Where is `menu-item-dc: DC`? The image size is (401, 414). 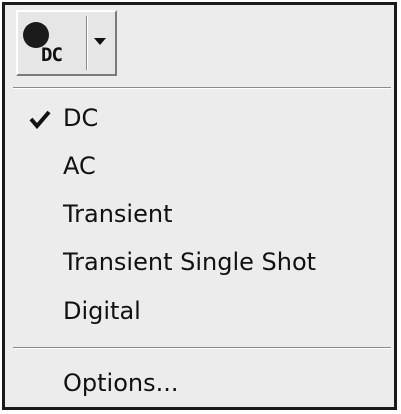
menu-item-dc: DC is located at coordinates (199, 118).